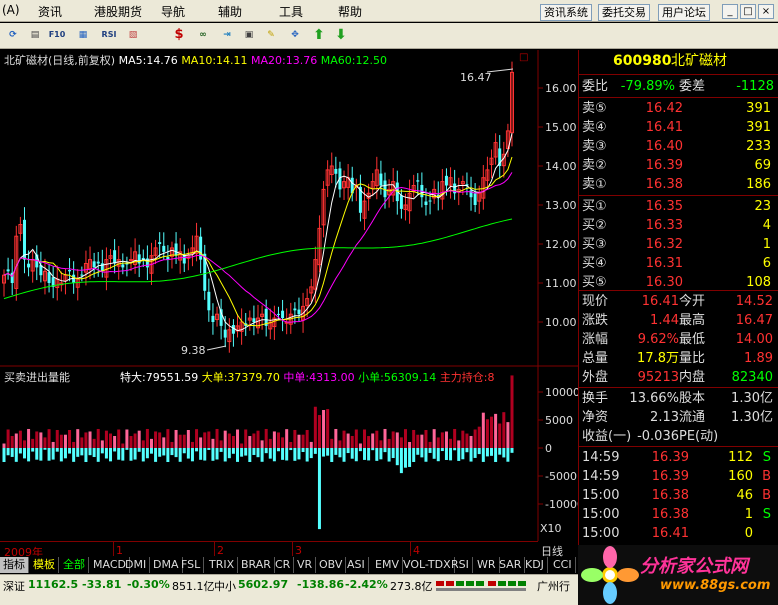 The height and width of the screenshot is (605, 778). Describe the element at coordinates (566, 12) in the screenshot. I see `info-system-button: 资讯系统` at that location.